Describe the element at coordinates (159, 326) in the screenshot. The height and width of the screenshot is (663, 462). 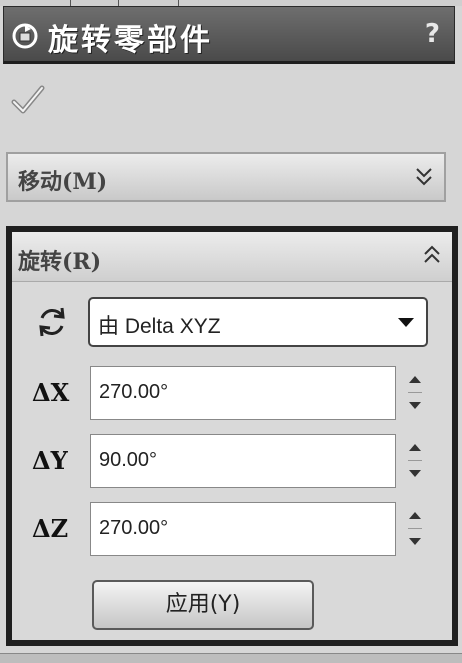
I see `rotate-mode-selected: 由 Delta XYZ` at that location.